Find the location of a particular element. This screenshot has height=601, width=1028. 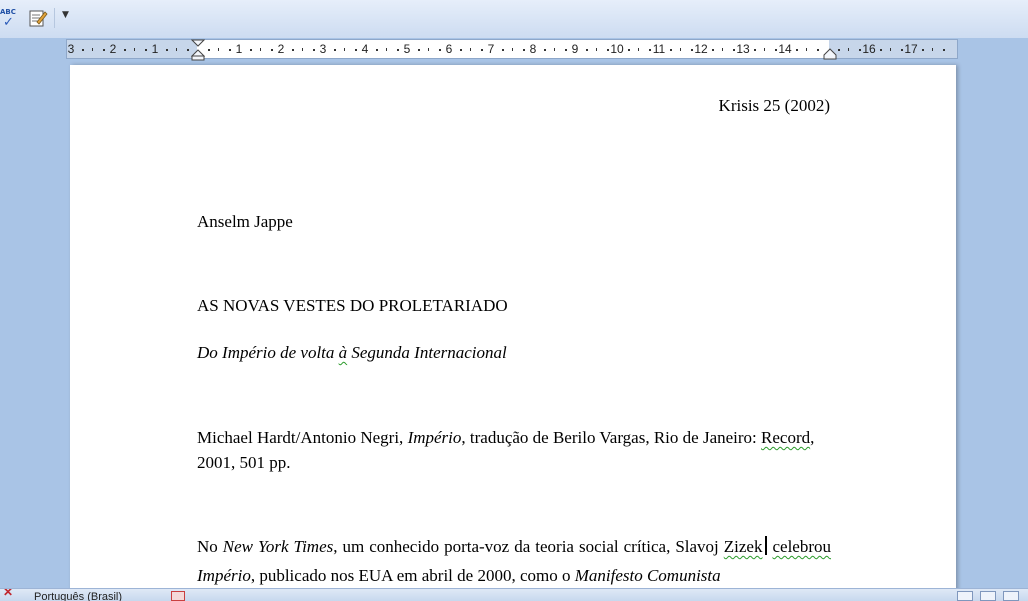

article-title: AS NOVAS VESTES DO PROLETARIADO is located at coordinates (352, 305).